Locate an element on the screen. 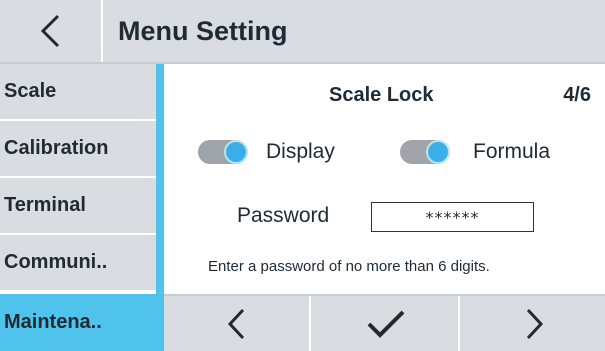 This screenshot has width=605, height=351. password-field: ****** is located at coordinates (452, 217).